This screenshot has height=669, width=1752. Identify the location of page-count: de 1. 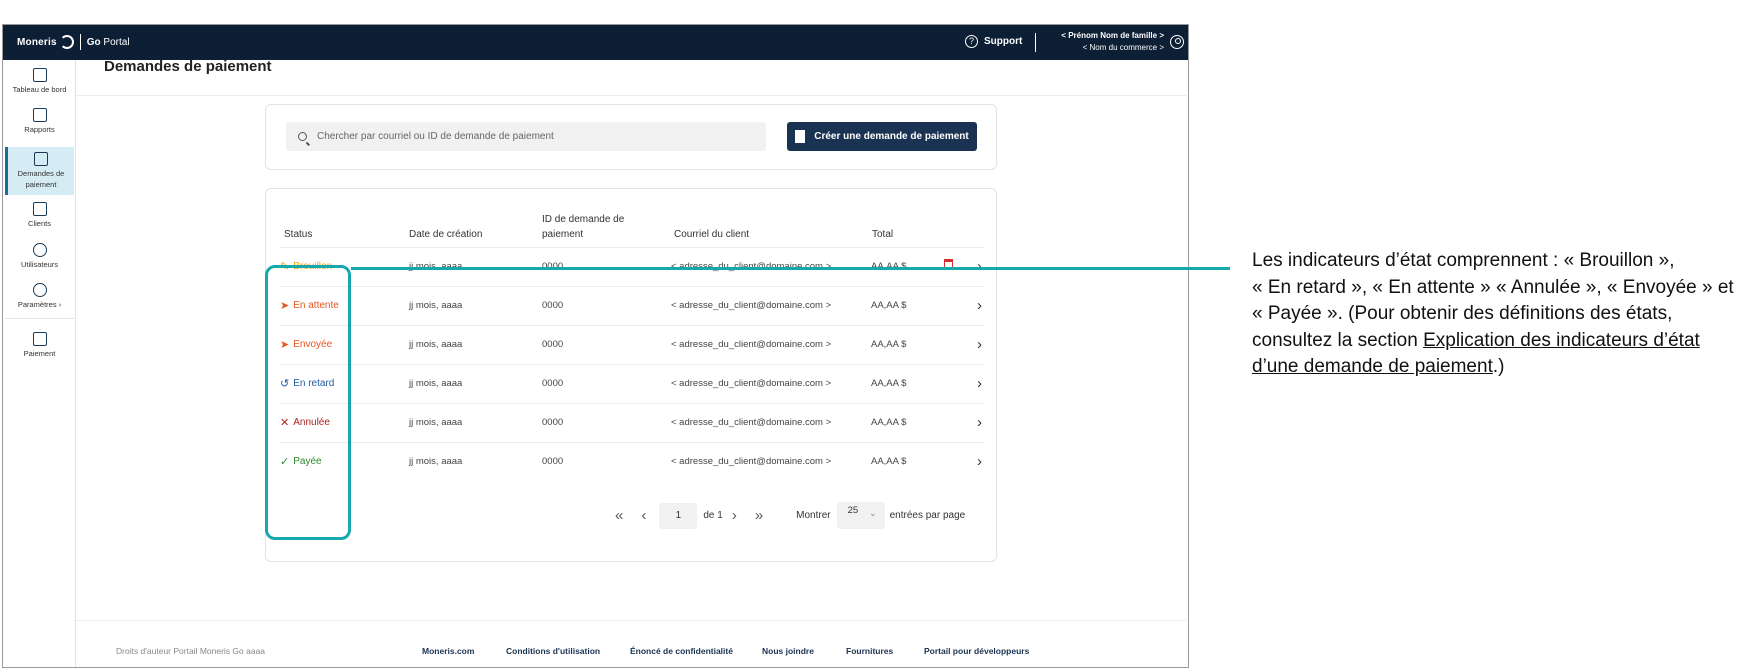
(713, 515).